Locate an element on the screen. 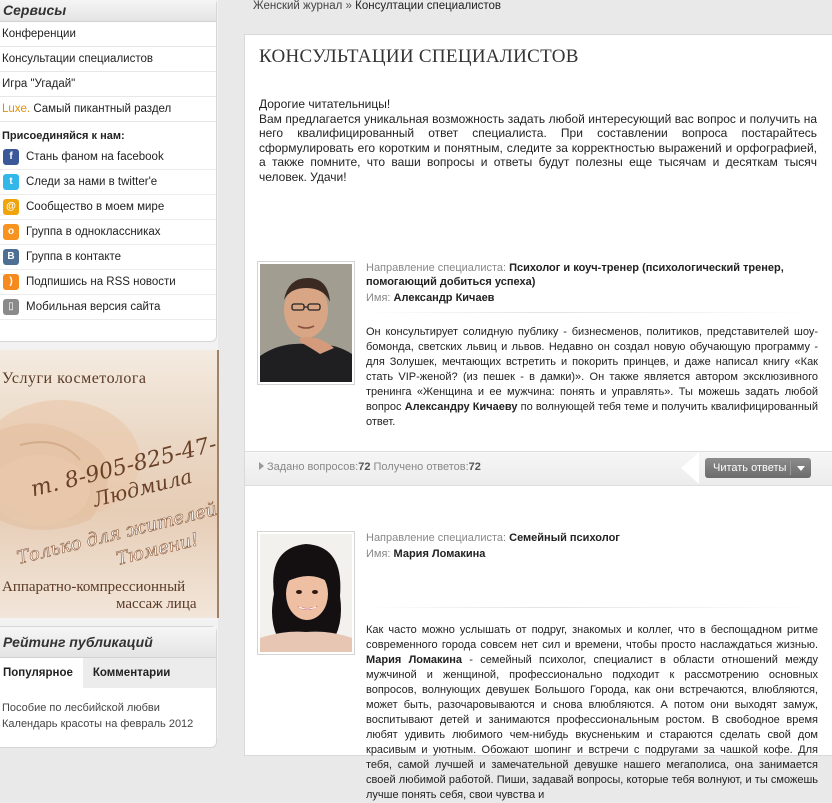  social-label: Следи за нами в twitter'е is located at coordinates (92, 182).